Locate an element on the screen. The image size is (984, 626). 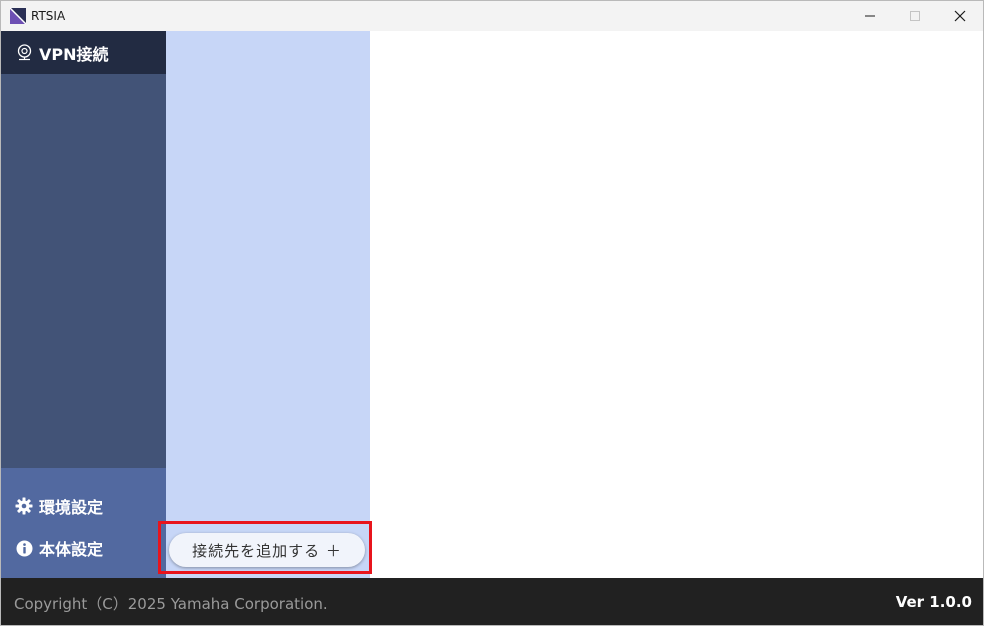
sidebar-item-label: 環境設定 is located at coordinates (71, 507).